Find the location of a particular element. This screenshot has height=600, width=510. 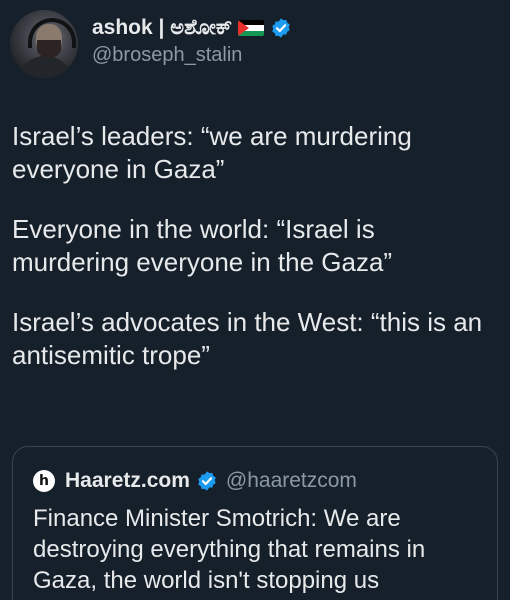

quoted-display-name: Haaretz.com is located at coordinates (127, 481).